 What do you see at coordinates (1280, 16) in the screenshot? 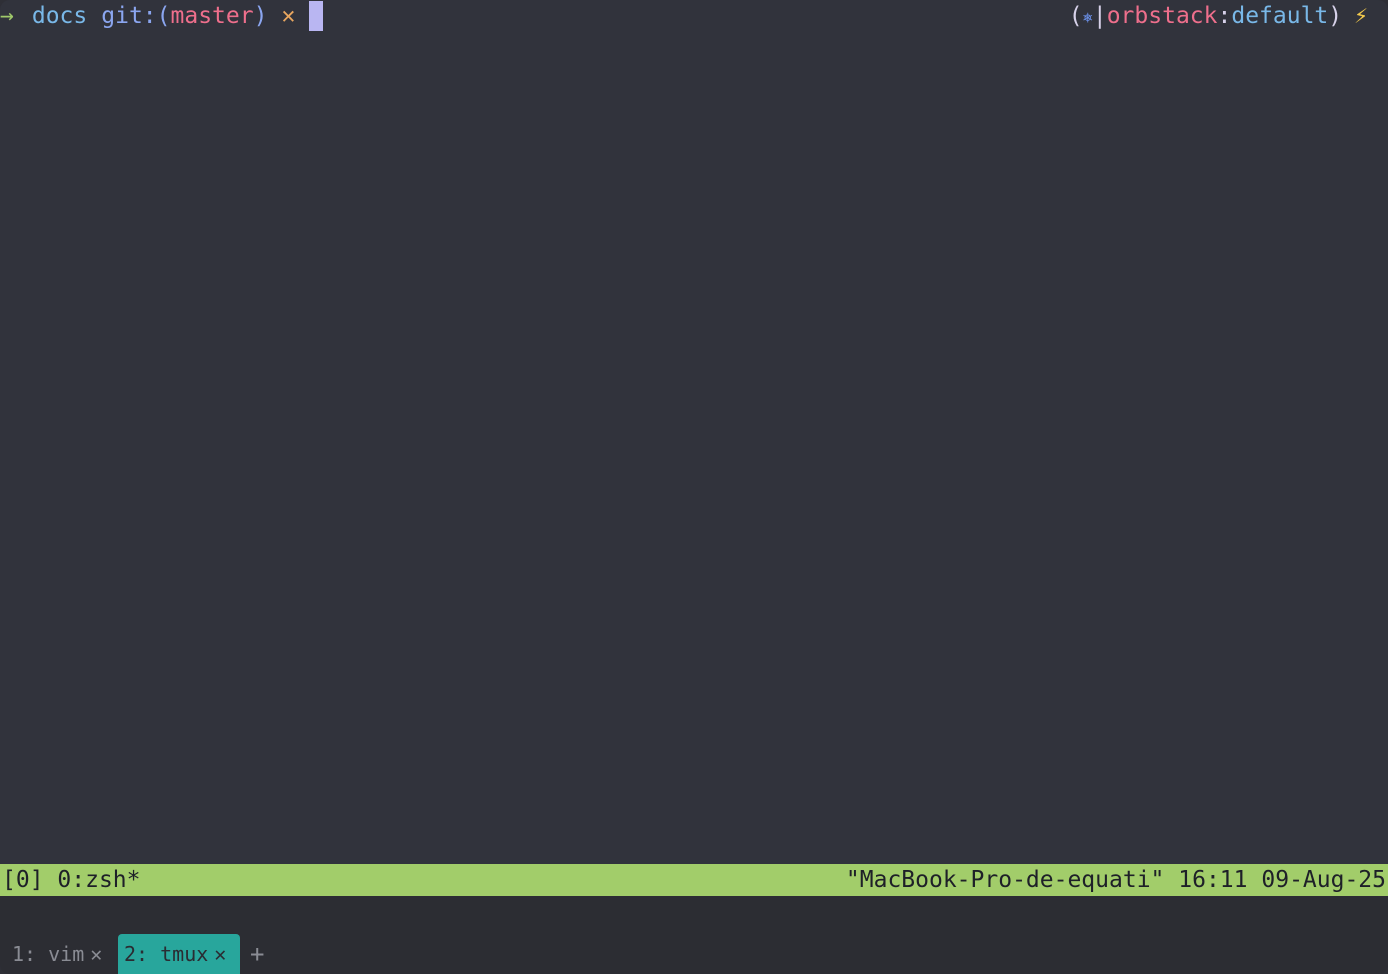
I see `k8s-namespace: default` at bounding box center [1280, 16].